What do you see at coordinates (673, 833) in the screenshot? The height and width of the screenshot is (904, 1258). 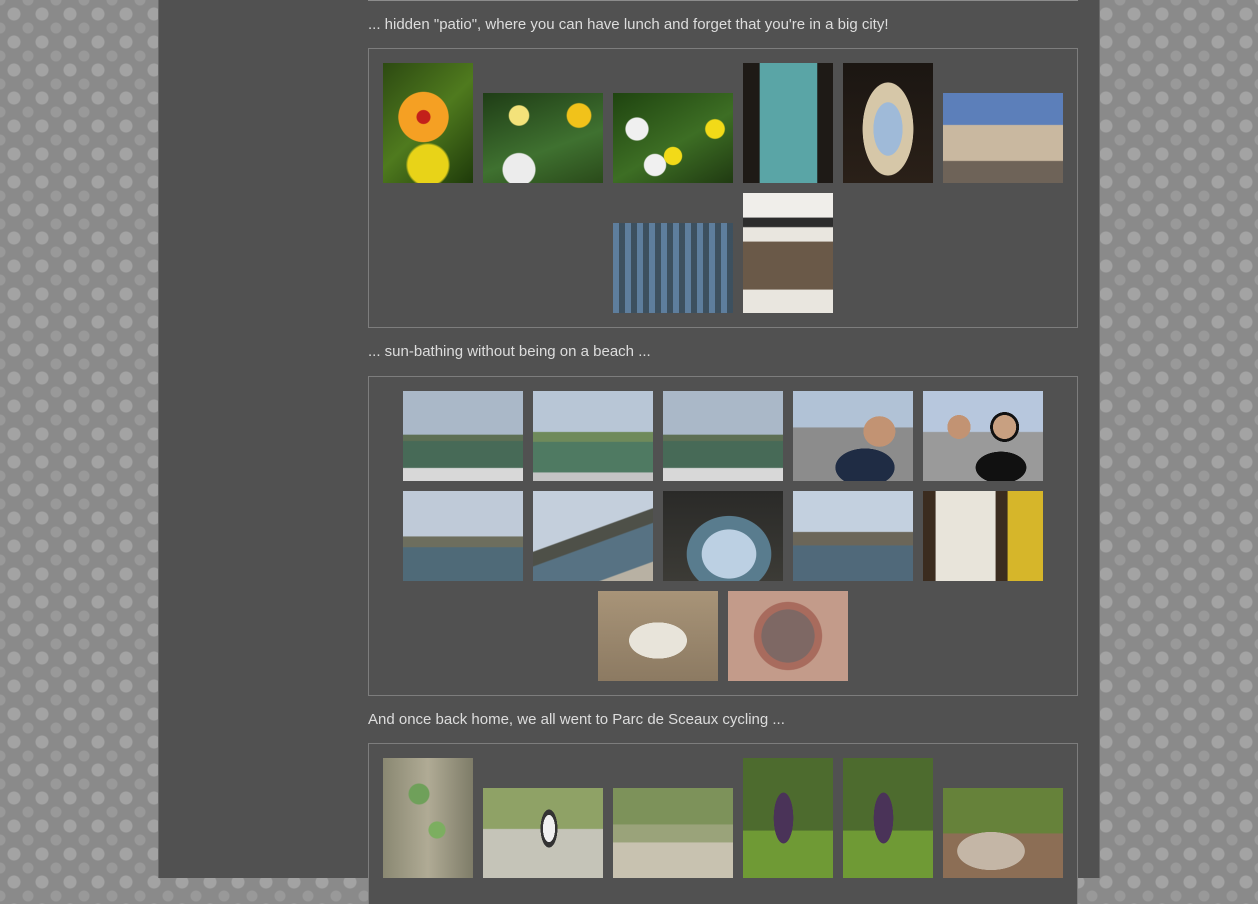 I see `photo-kids-cycling` at bounding box center [673, 833].